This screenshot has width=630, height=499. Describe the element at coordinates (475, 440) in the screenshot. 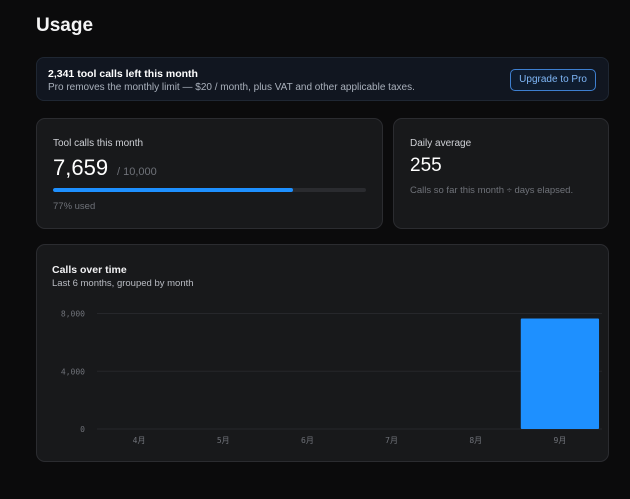

I see `x-tick-label: 8月` at that location.